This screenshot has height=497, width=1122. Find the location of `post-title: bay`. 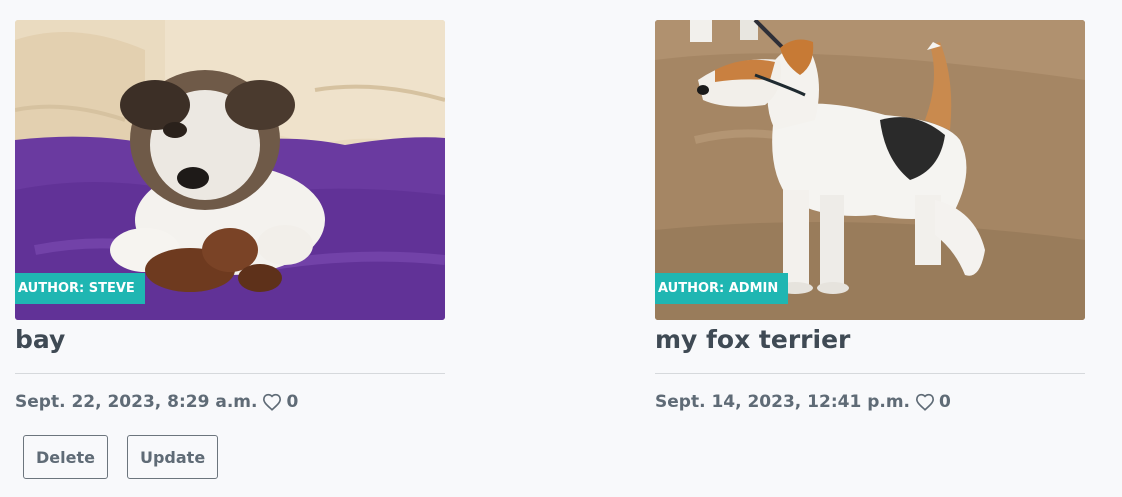

post-title: bay is located at coordinates (230, 342).